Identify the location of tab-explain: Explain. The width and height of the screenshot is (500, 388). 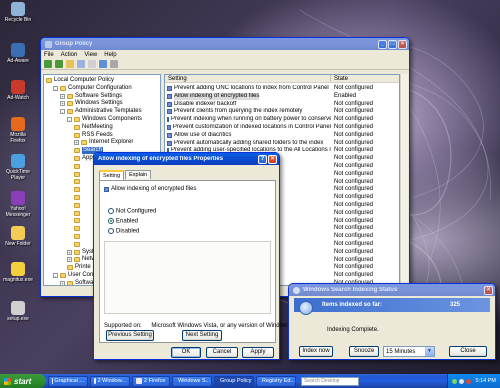
(138, 174).